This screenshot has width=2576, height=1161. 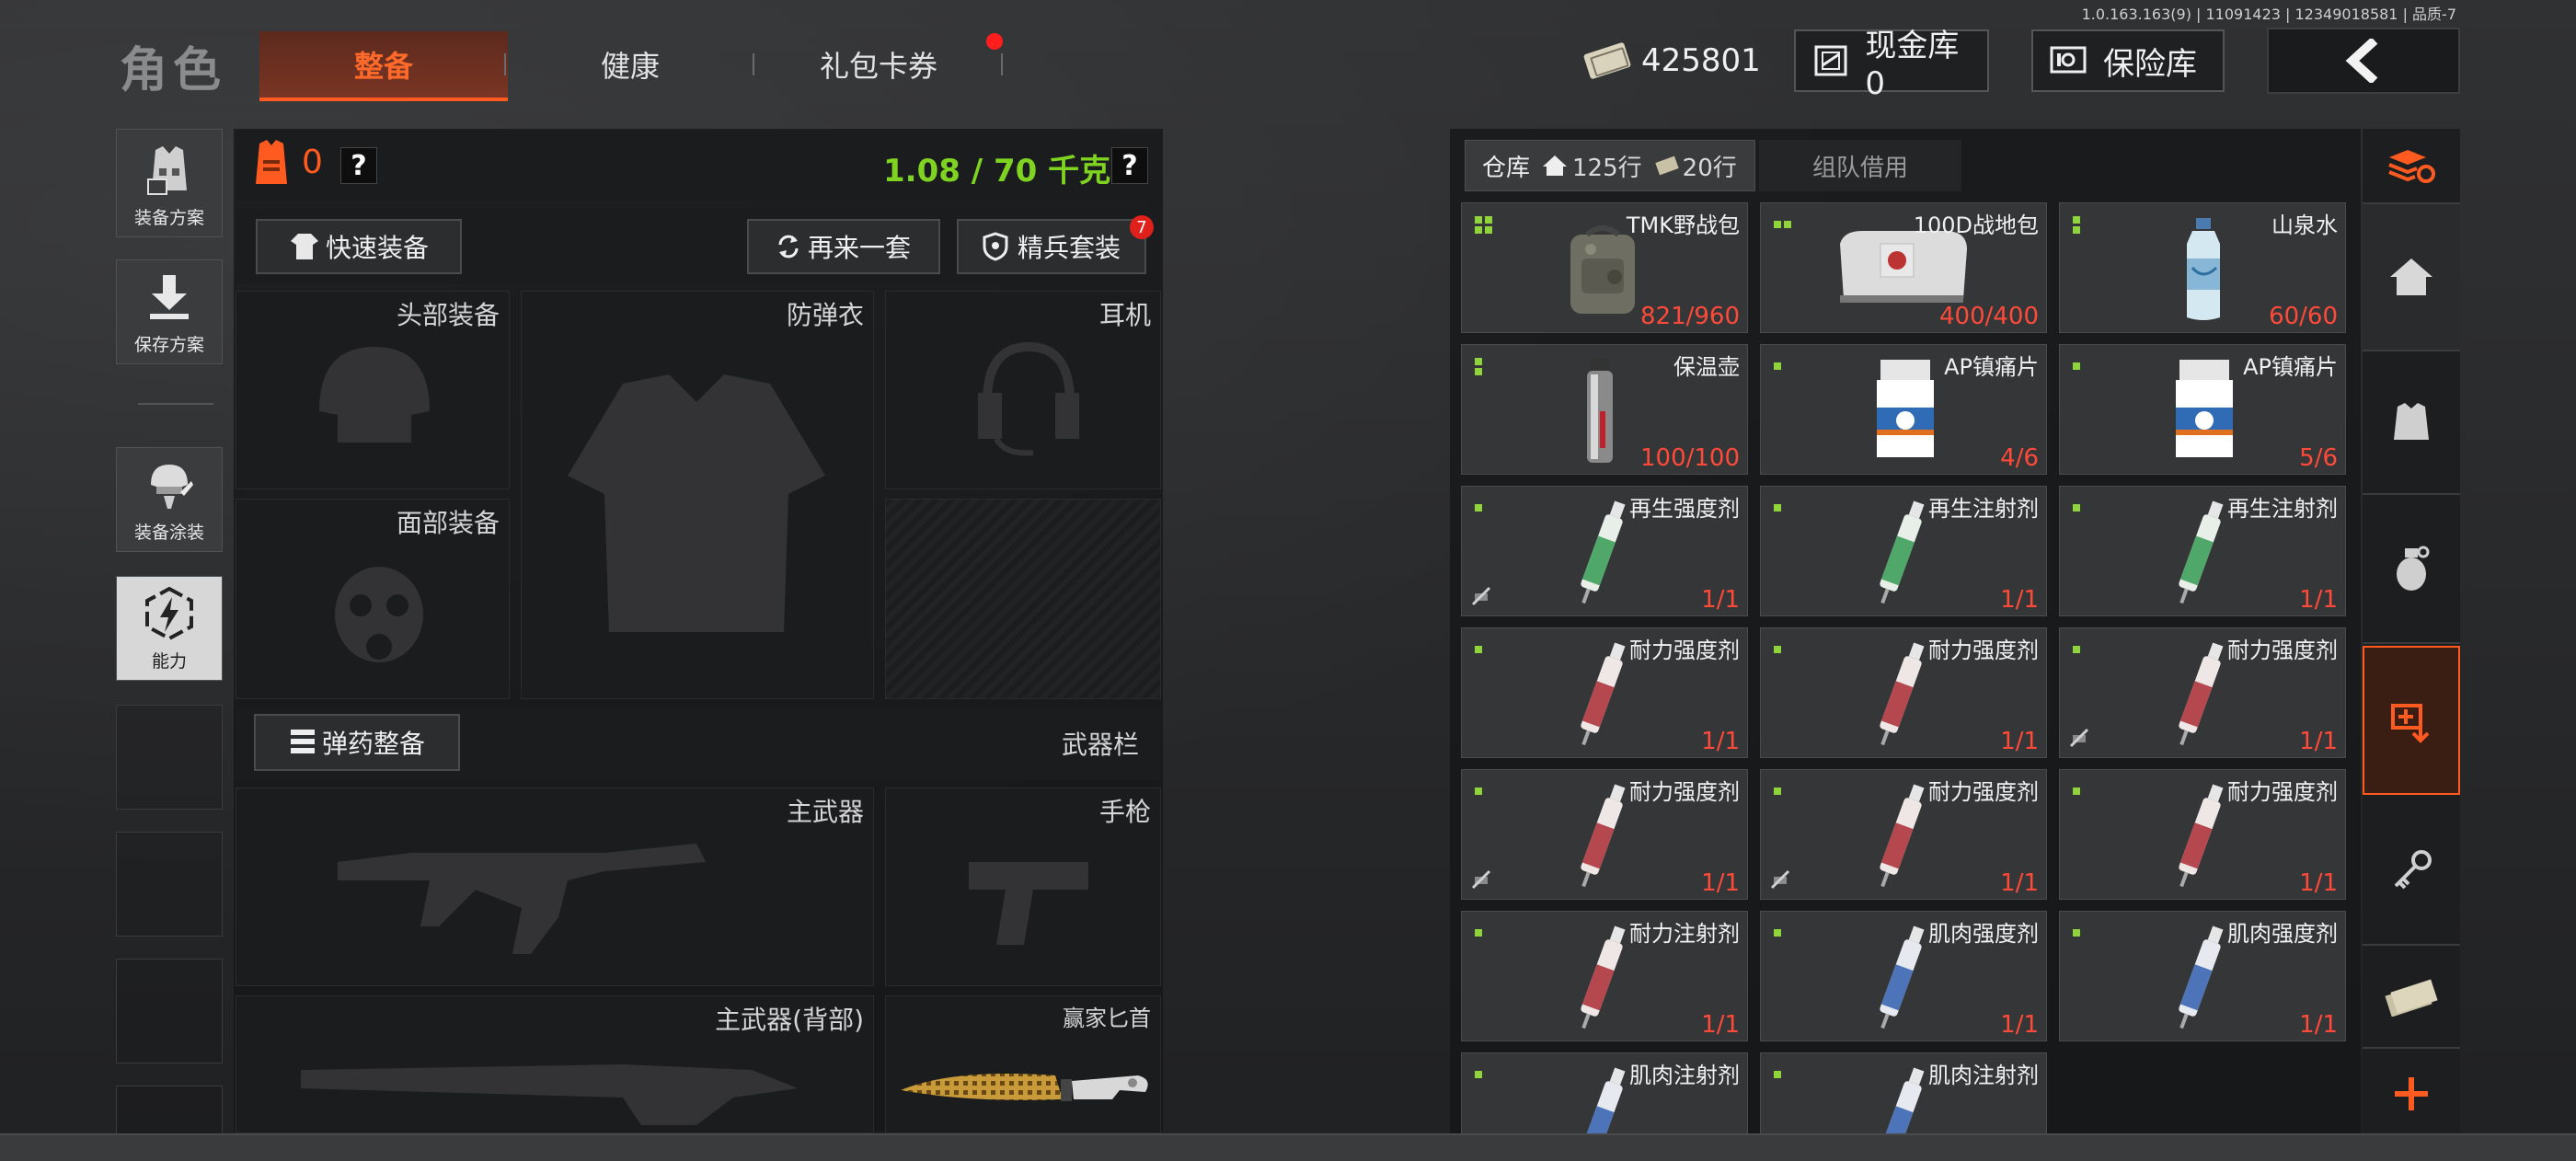 I want to click on safe-box-button: 保险库, so click(x=2128, y=61).